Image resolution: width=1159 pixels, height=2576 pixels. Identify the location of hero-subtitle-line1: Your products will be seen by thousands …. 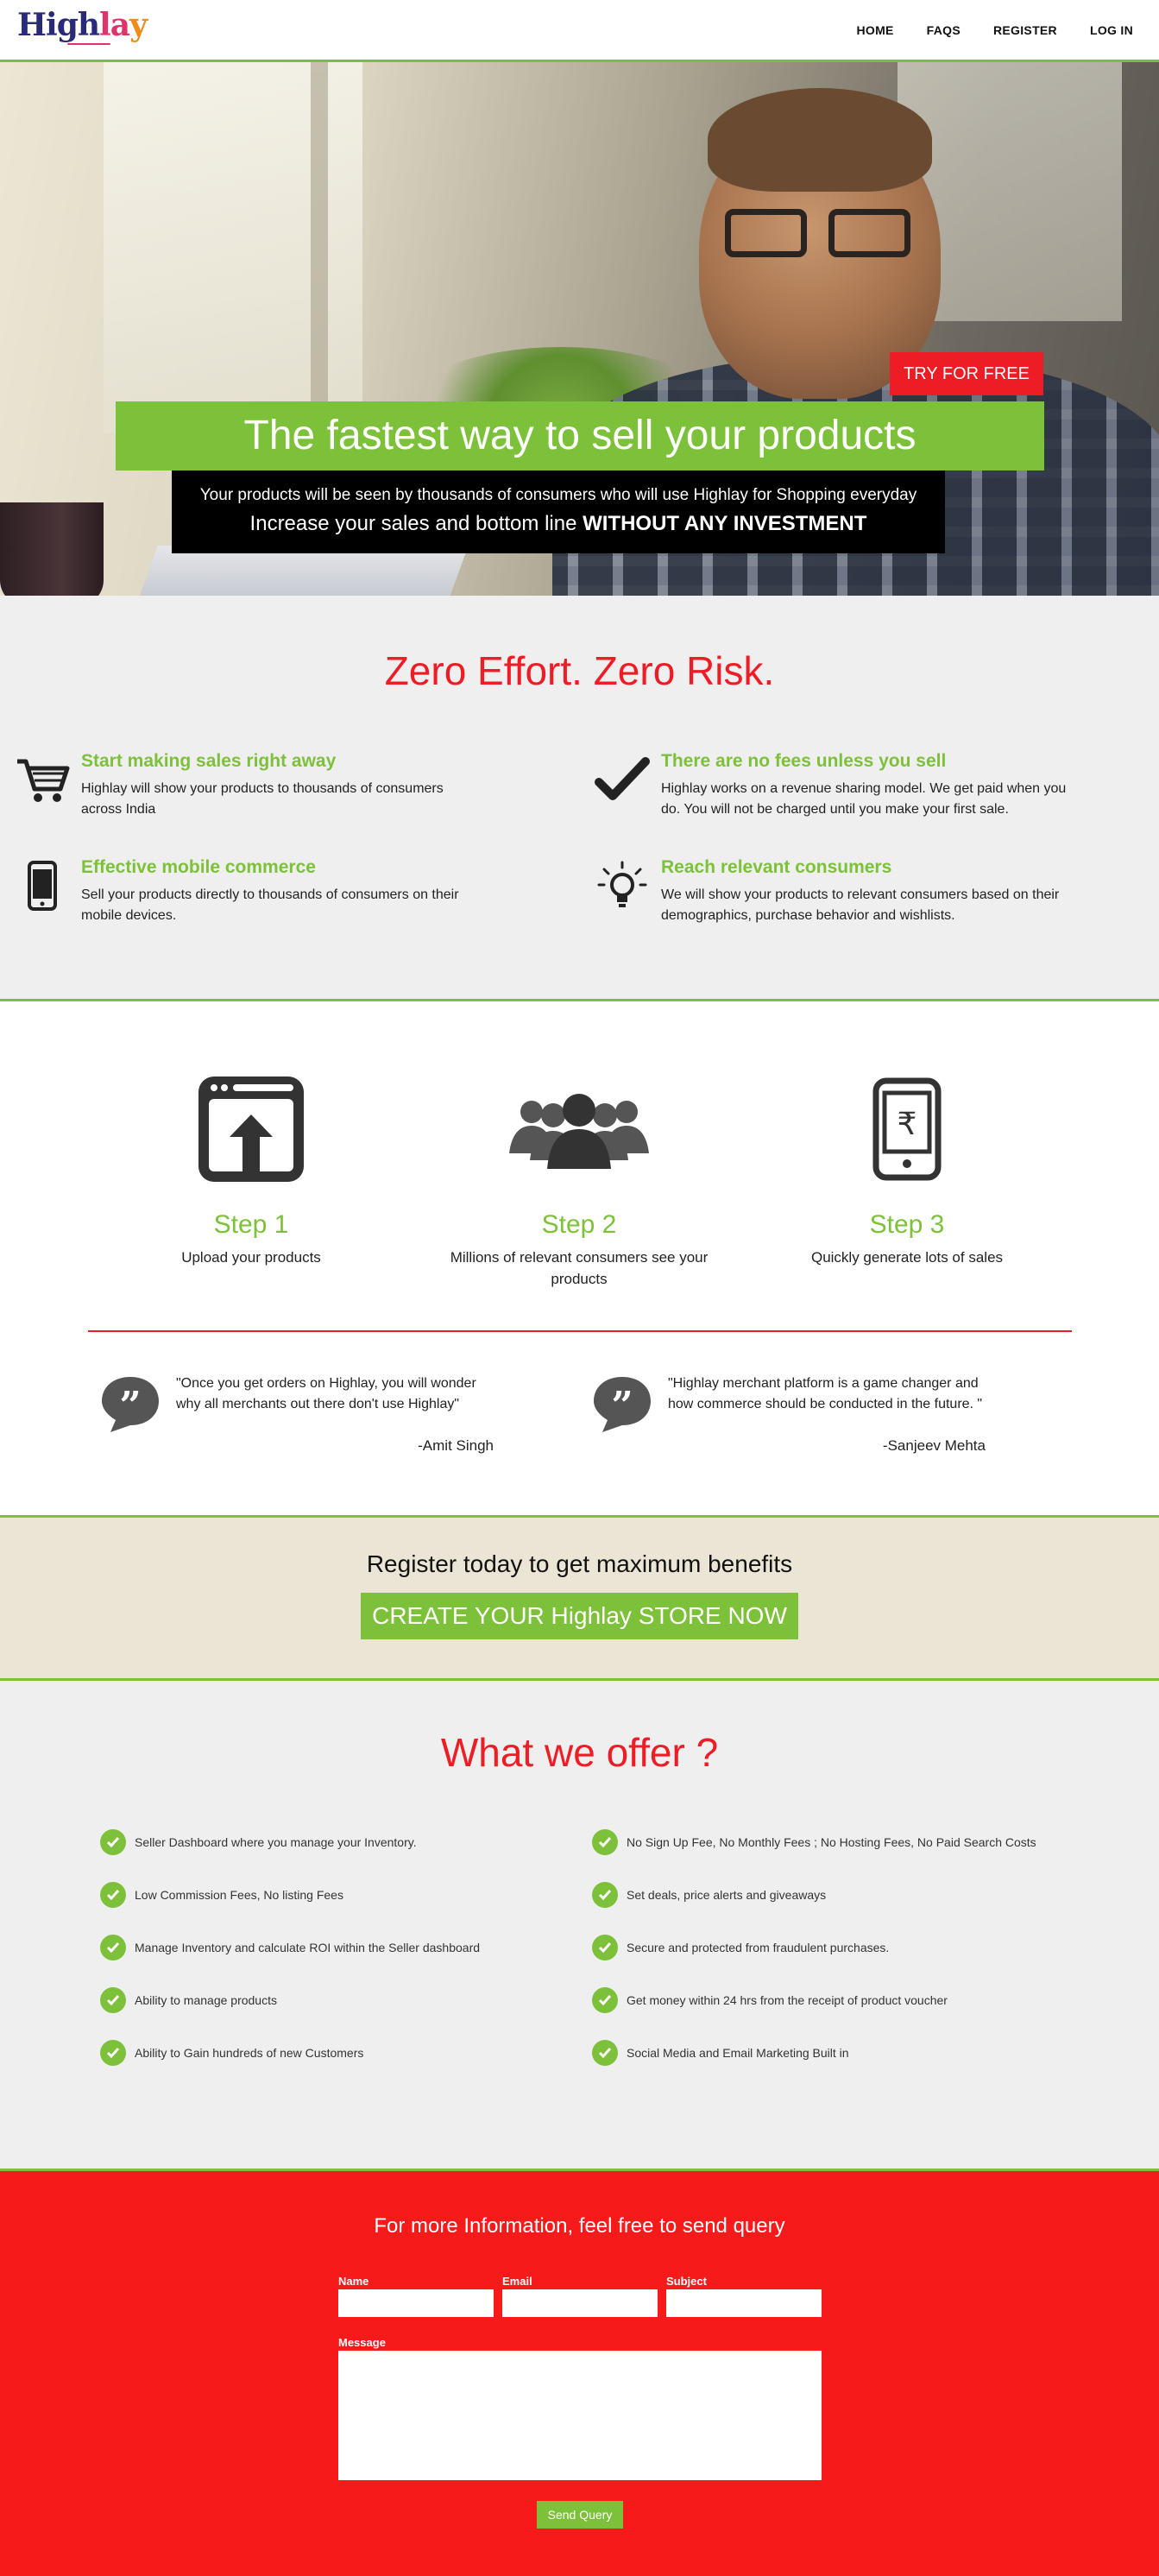
(558, 495).